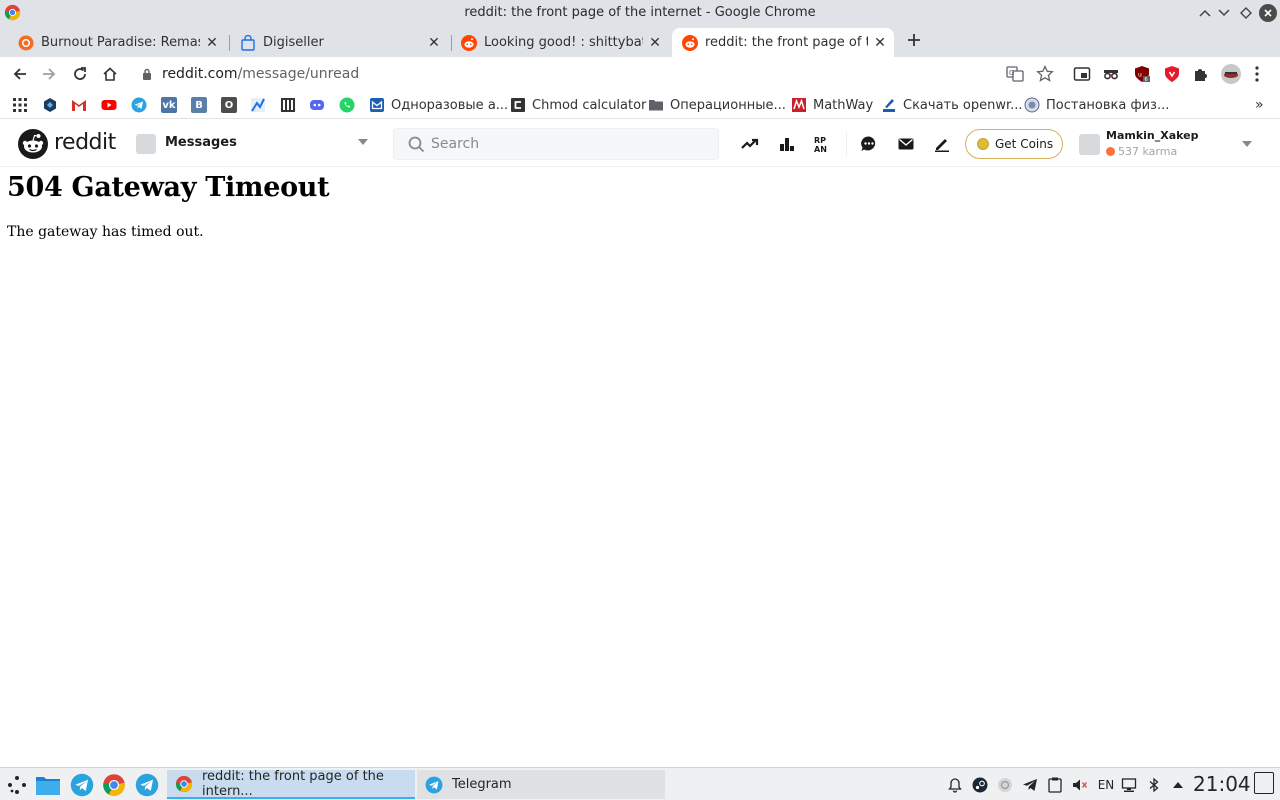 The width and height of the screenshot is (1280, 800). Describe the element at coordinates (288, 105) in the screenshot. I see `bookmark-library` at that location.